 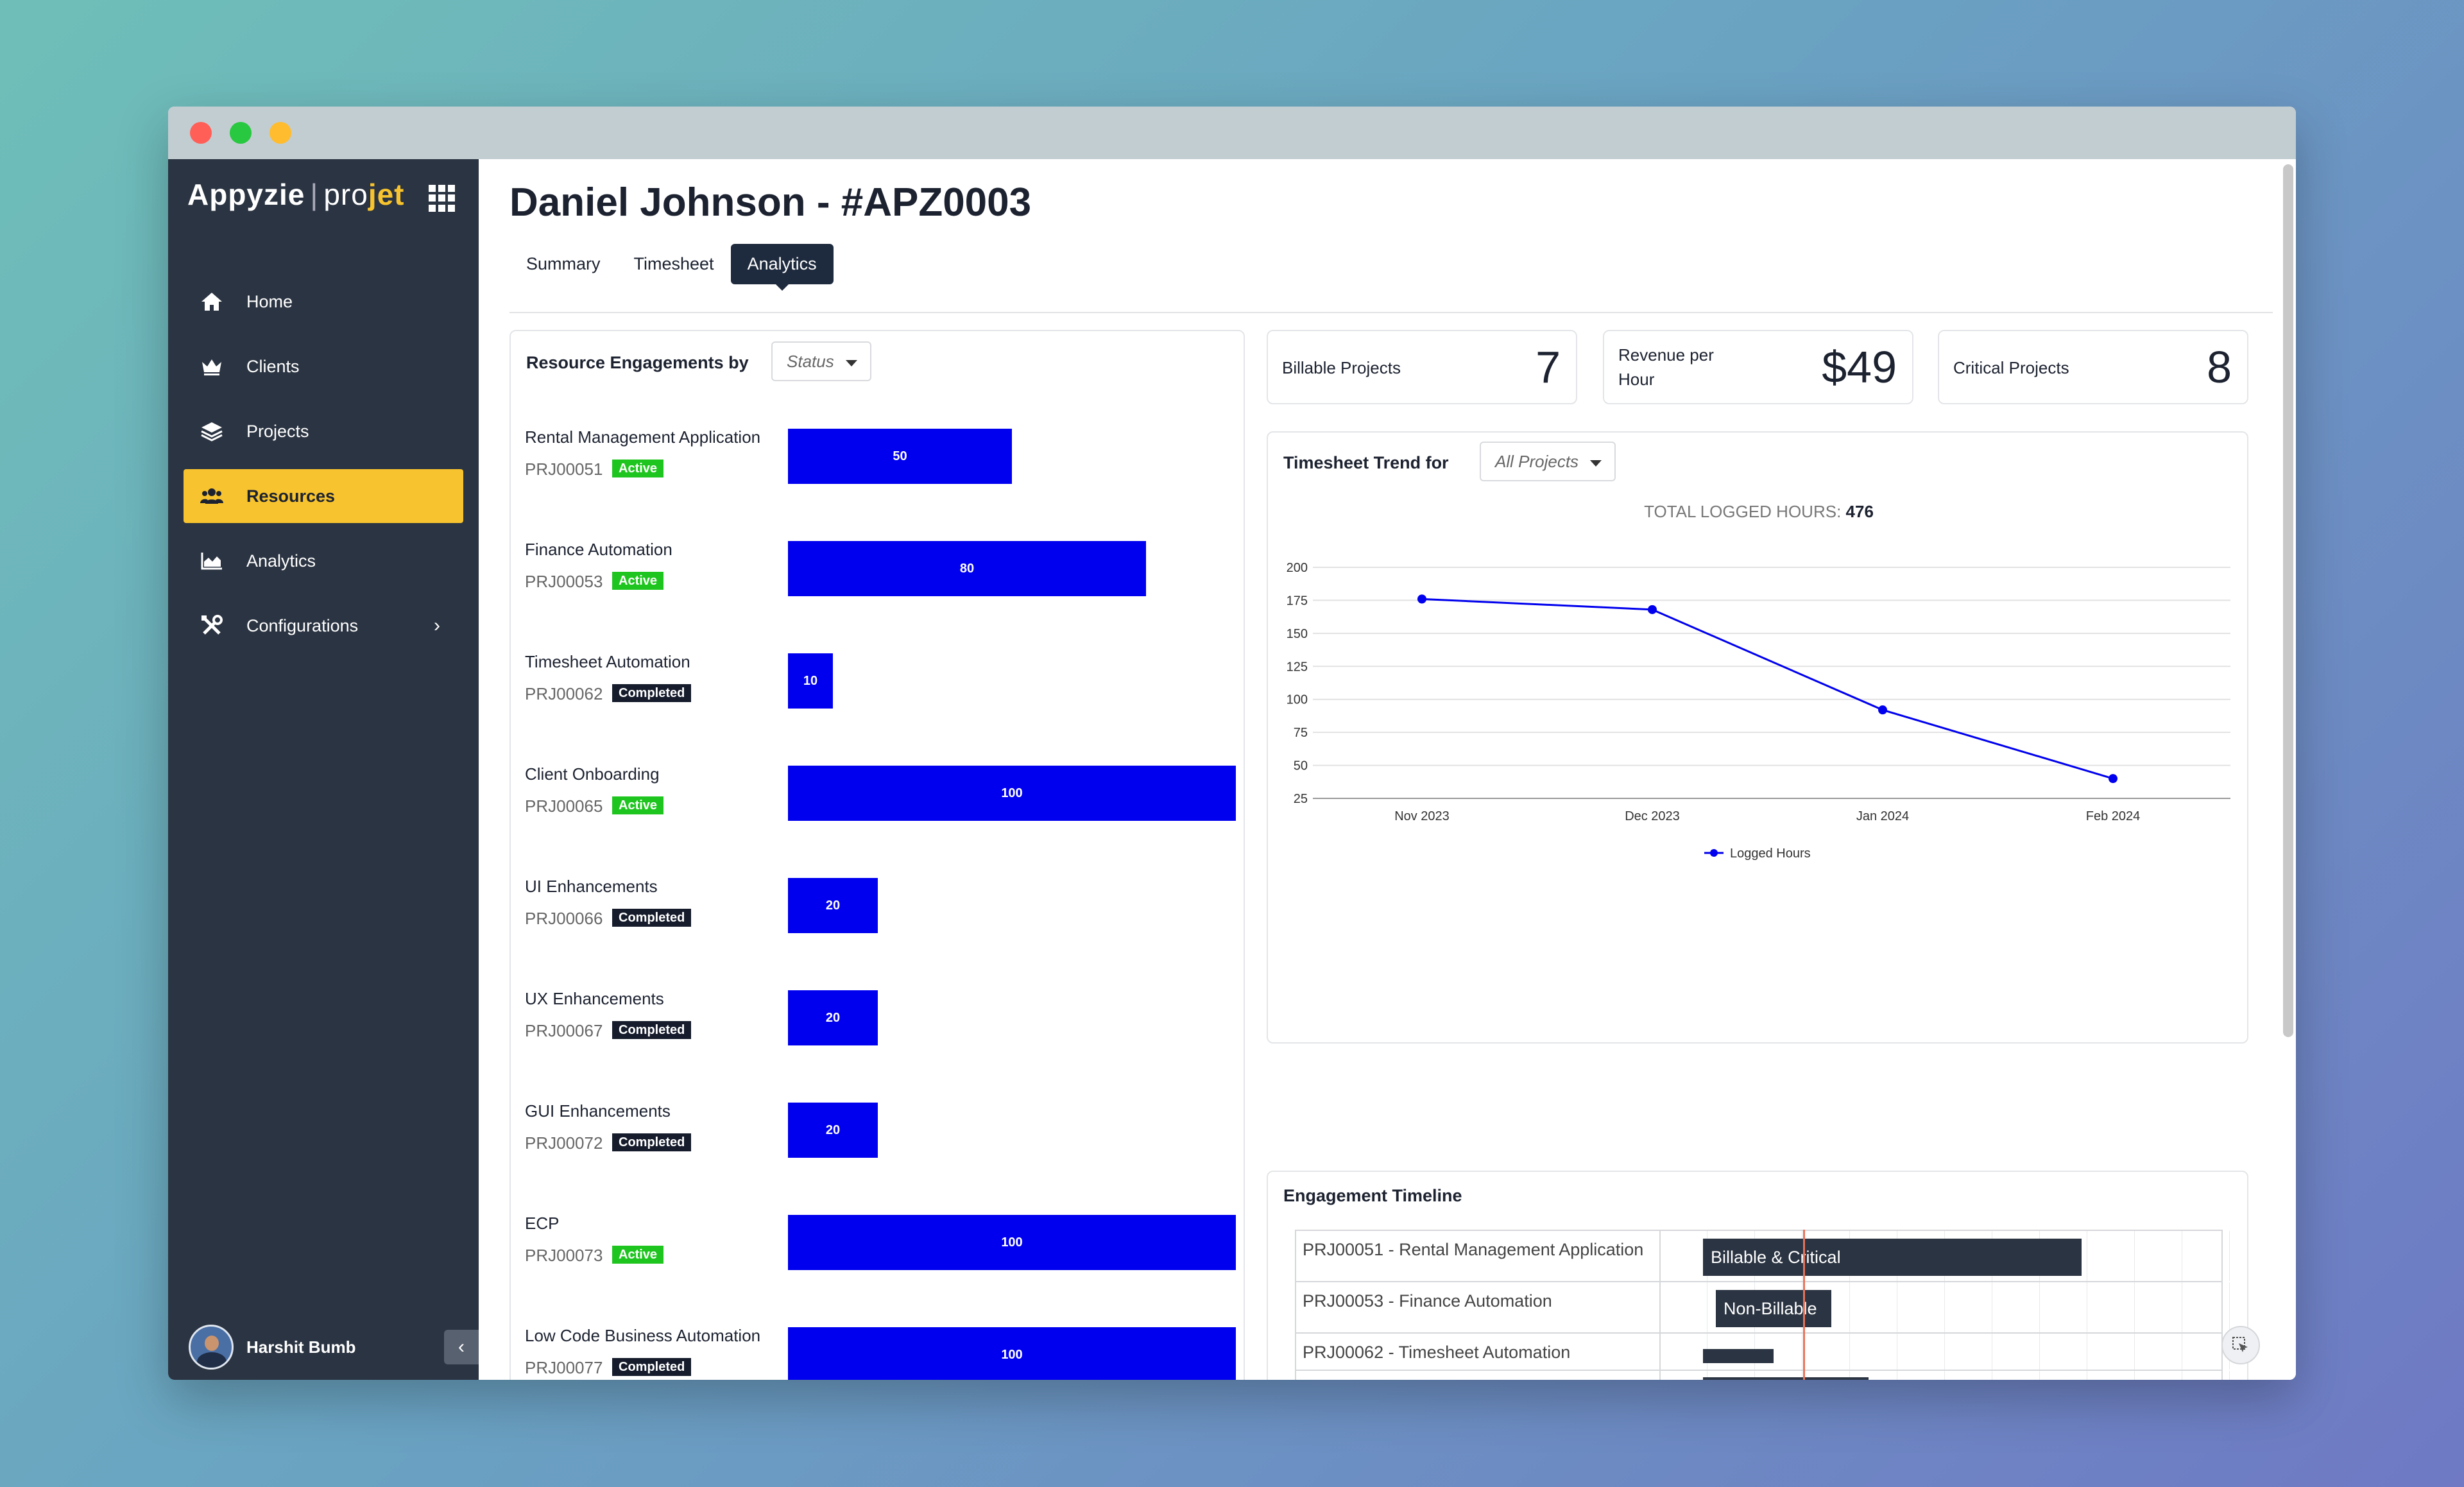 What do you see at coordinates (296, 194) in the screenshot?
I see `app-logo: Appyzie | projet` at bounding box center [296, 194].